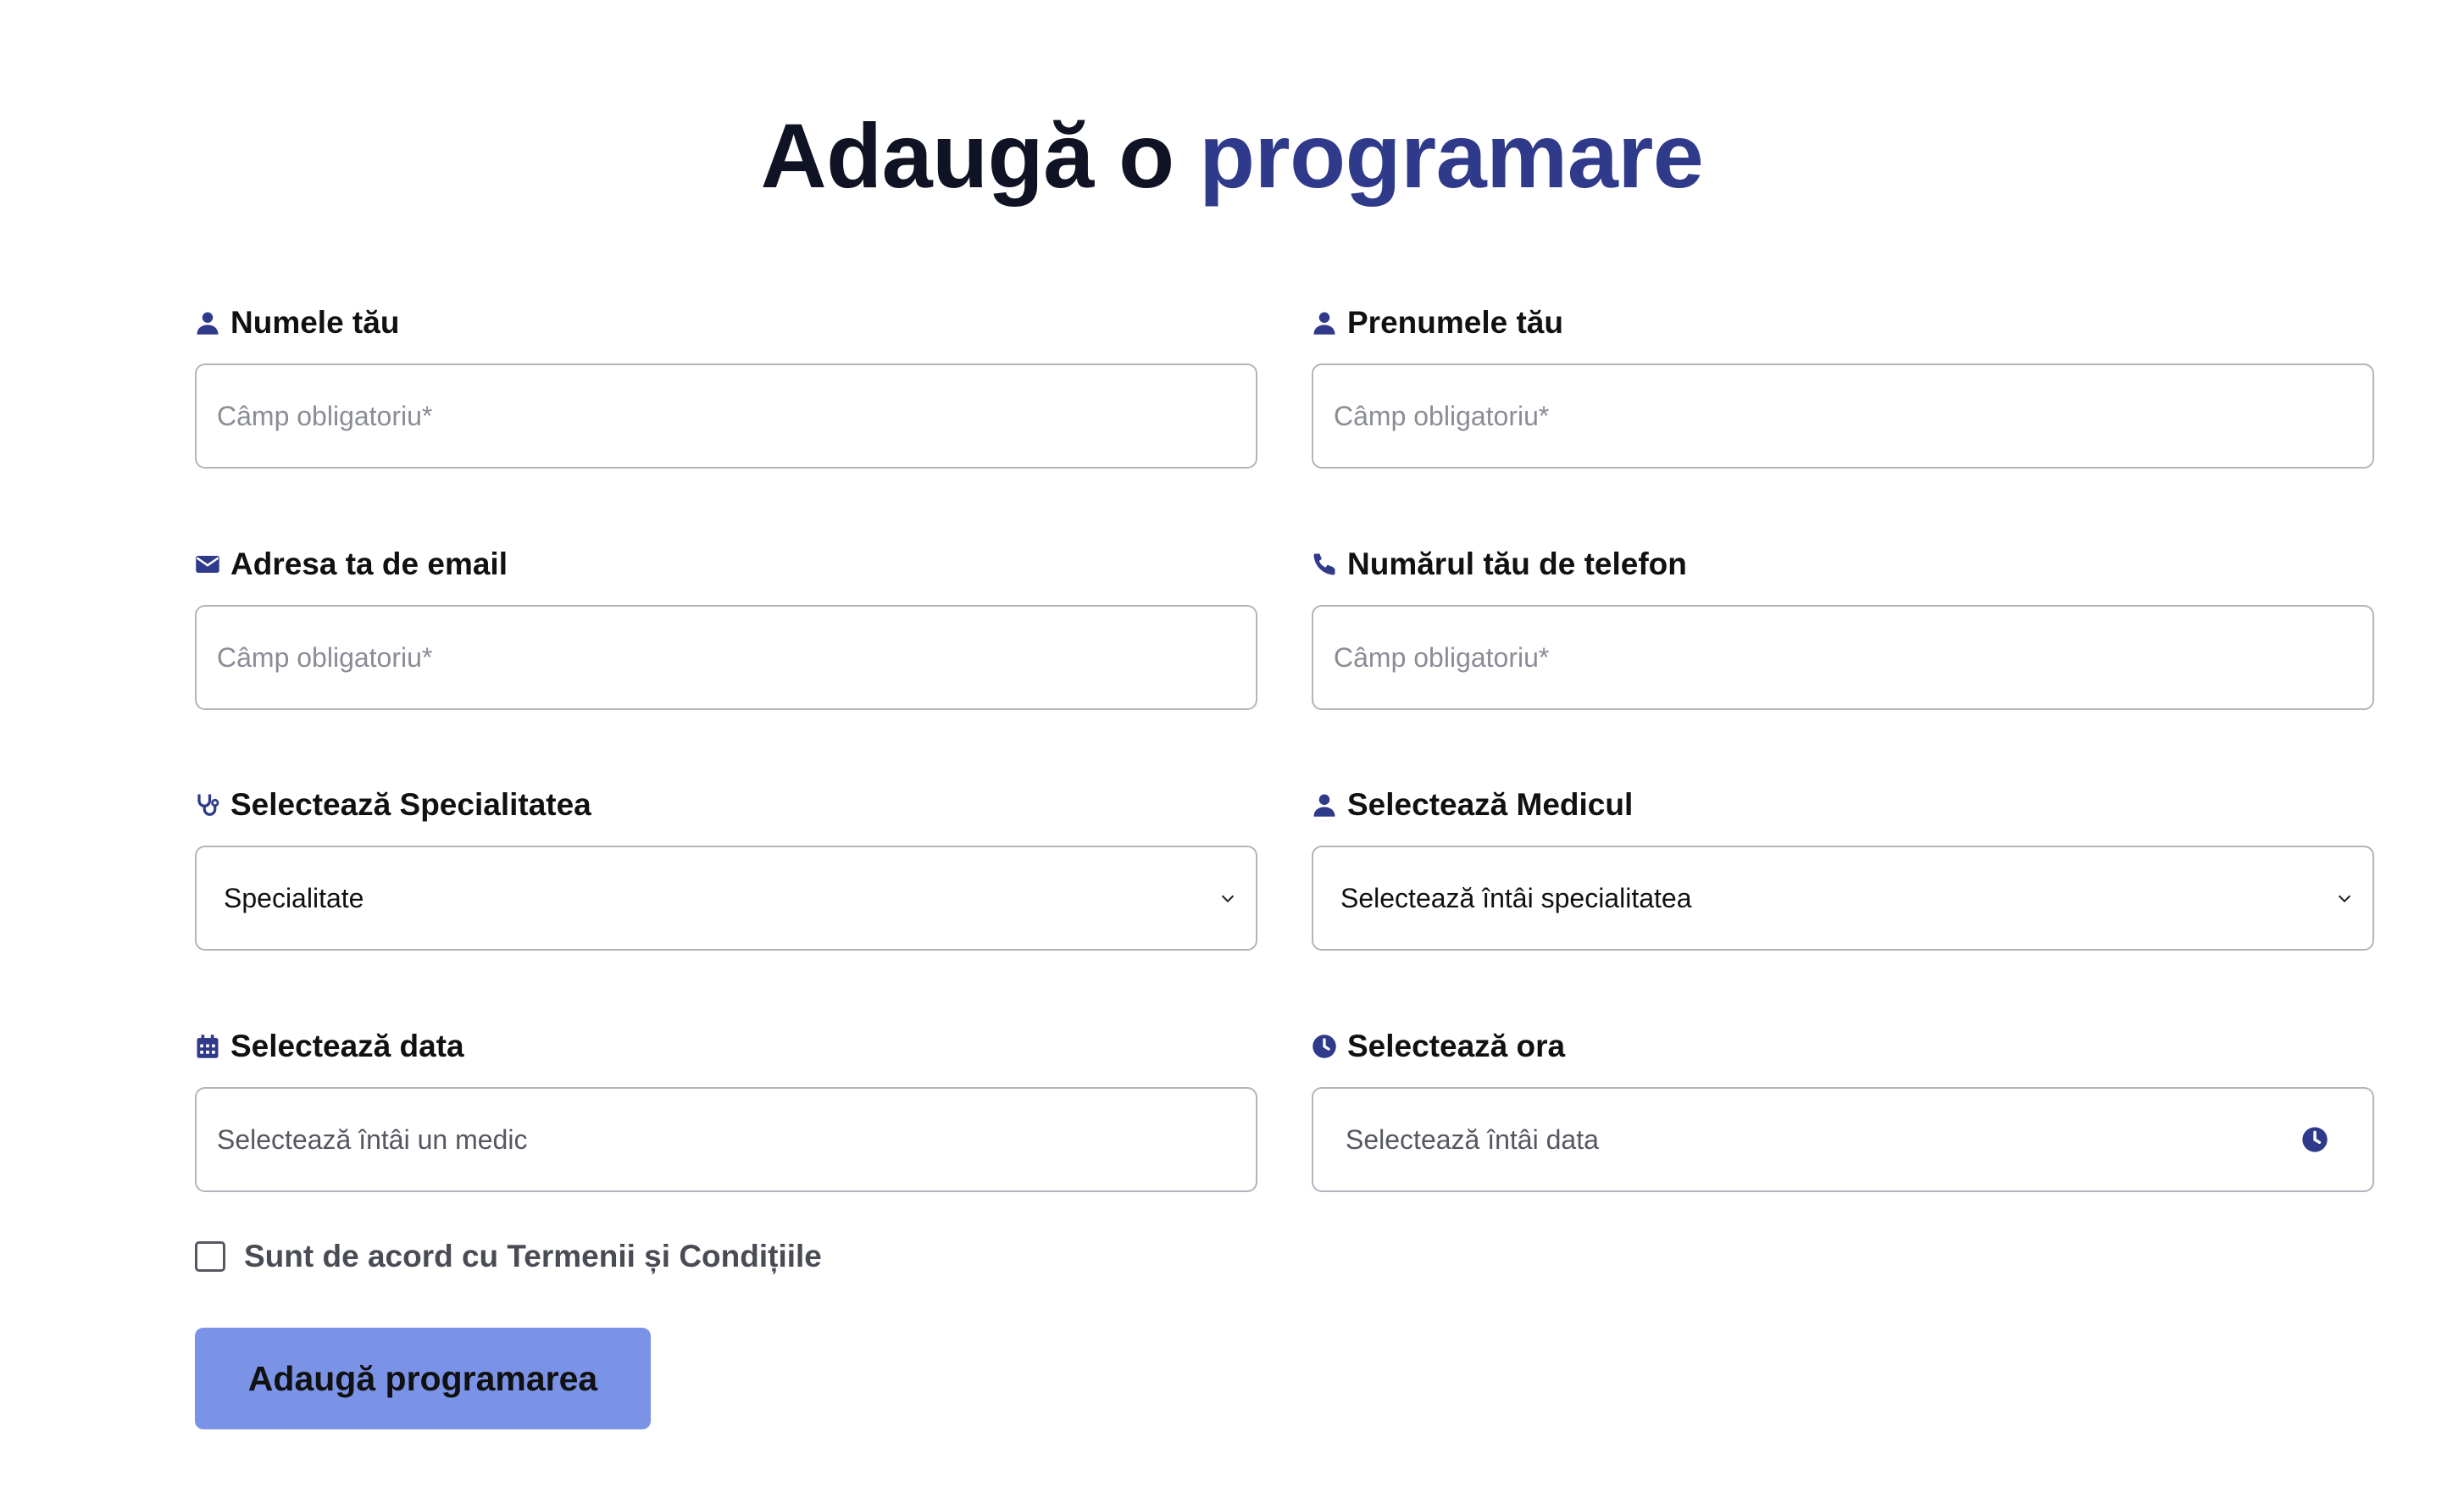 The image size is (2464, 1498). What do you see at coordinates (1517, 563) in the screenshot?
I see `phone-label-text: Numărul tău de telefon` at bounding box center [1517, 563].